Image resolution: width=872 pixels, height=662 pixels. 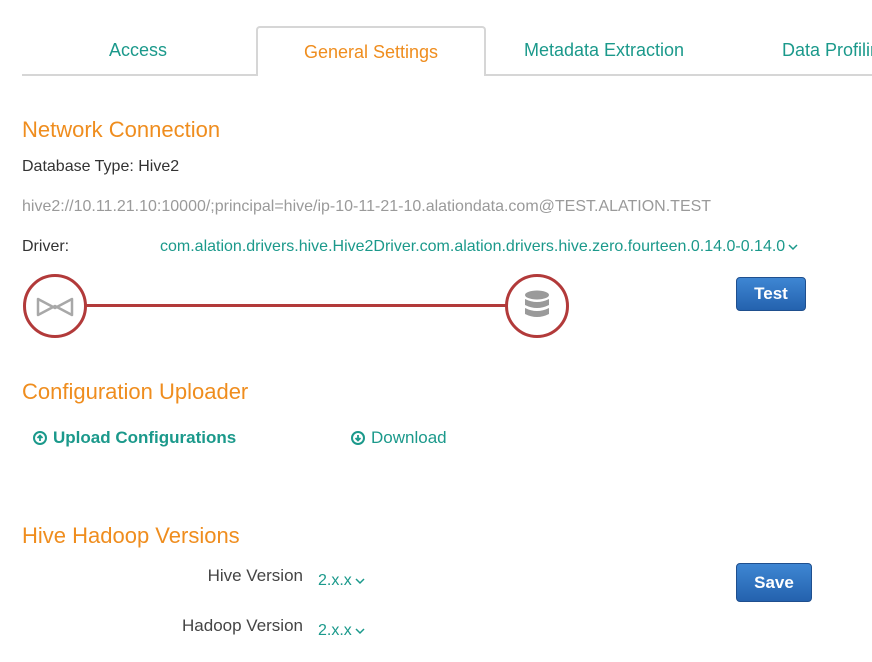 What do you see at coordinates (101, 166) in the screenshot?
I see `database-type: Database Type: Hive2` at bounding box center [101, 166].